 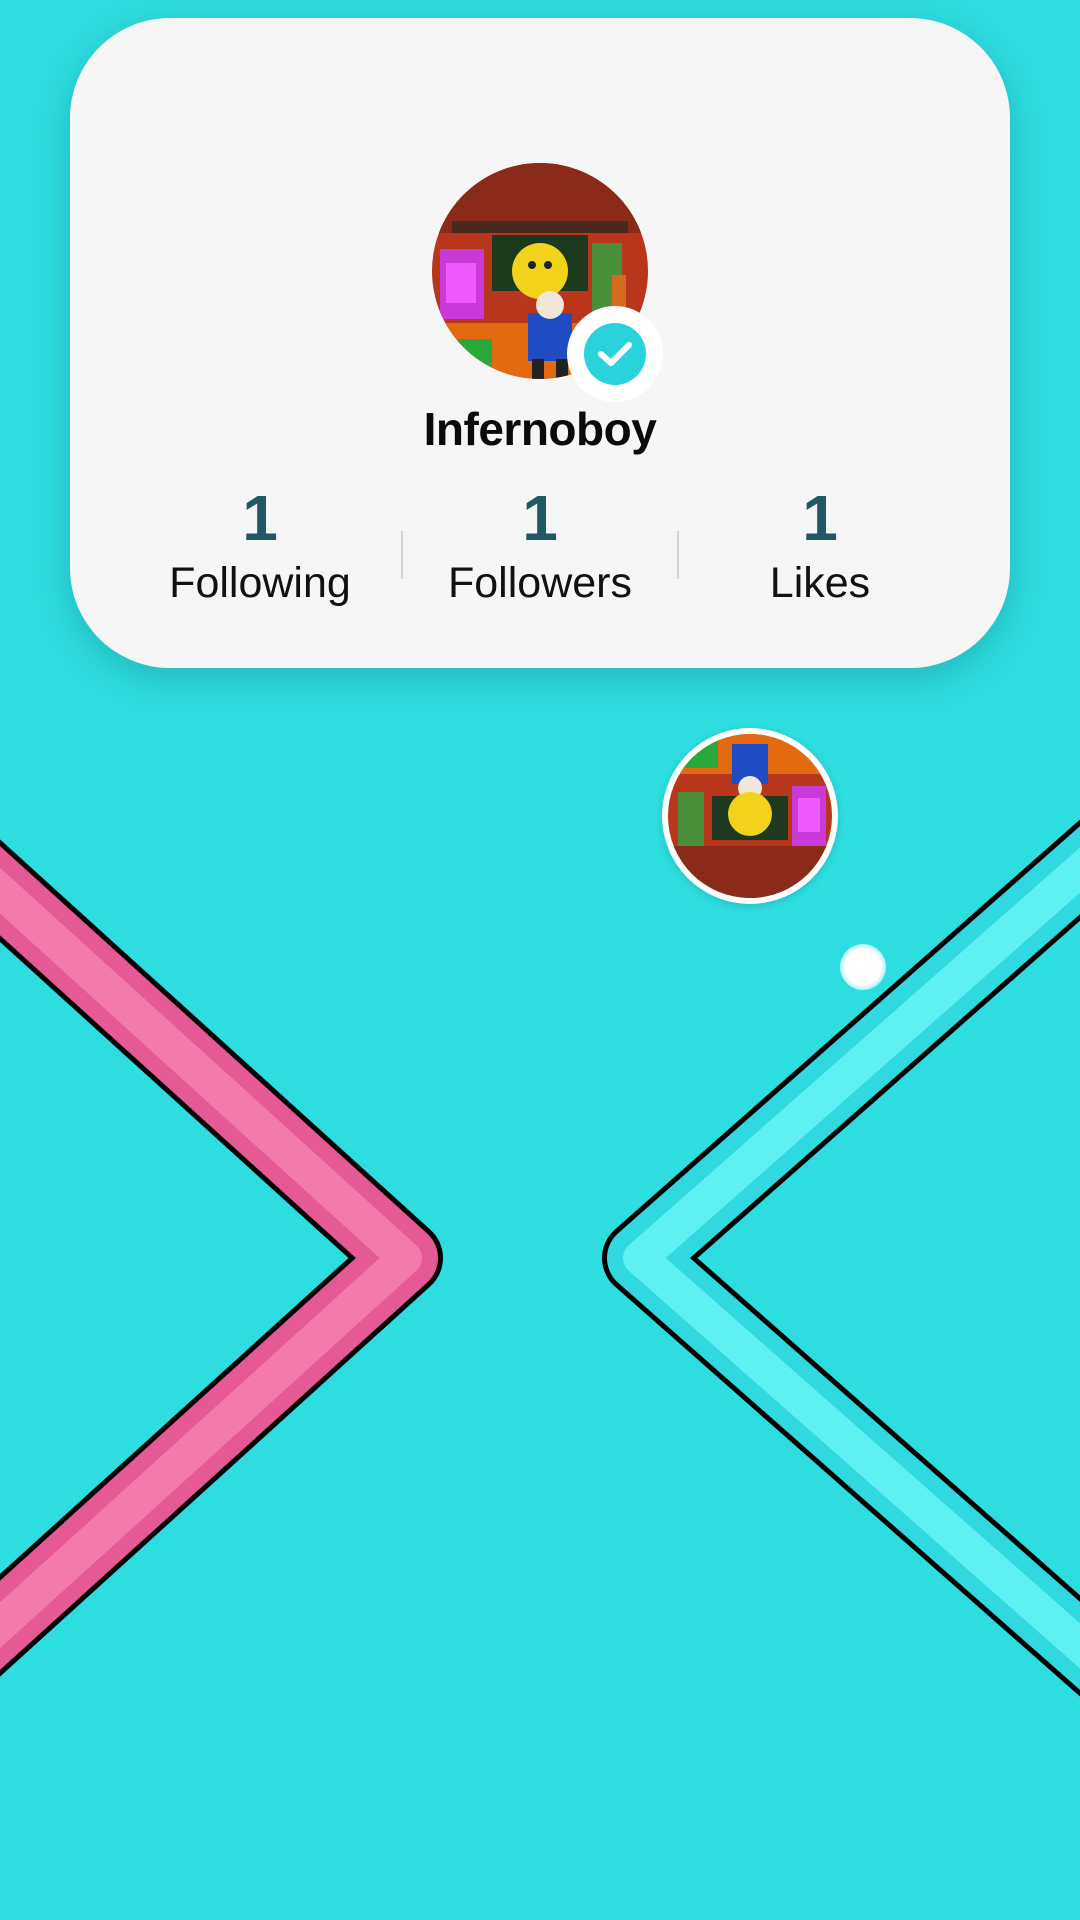 What do you see at coordinates (750, 816) in the screenshot?
I see `player-avatar-icon` at bounding box center [750, 816].